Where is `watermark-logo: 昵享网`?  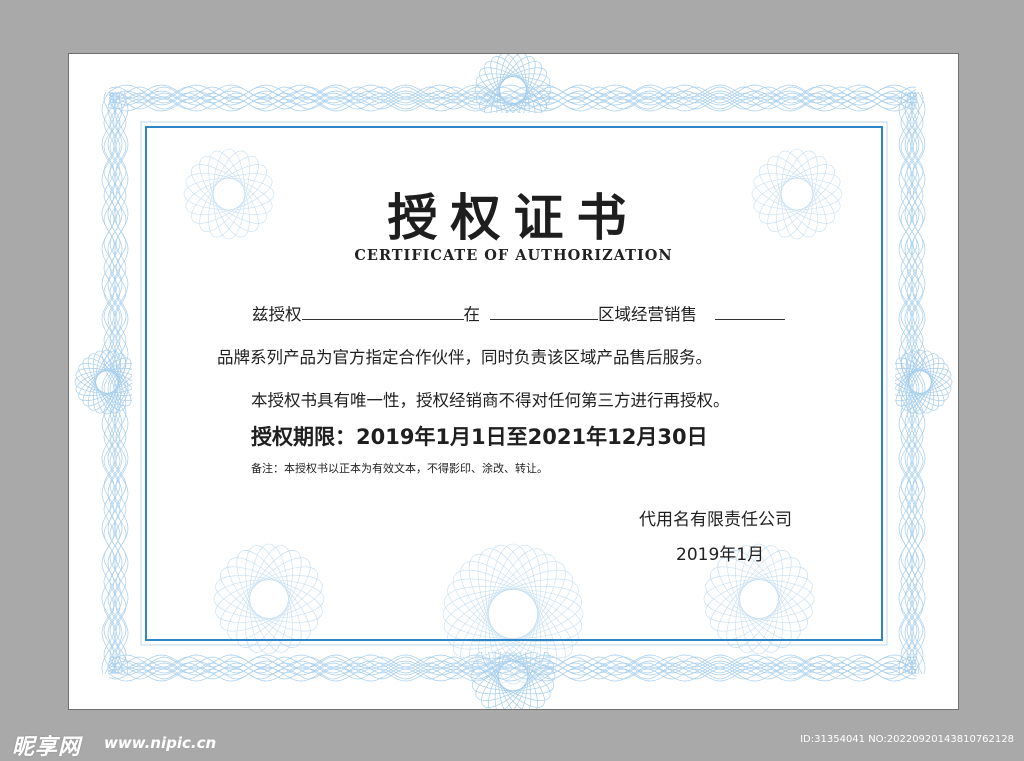
watermark-logo: 昵享网 is located at coordinates (47, 747).